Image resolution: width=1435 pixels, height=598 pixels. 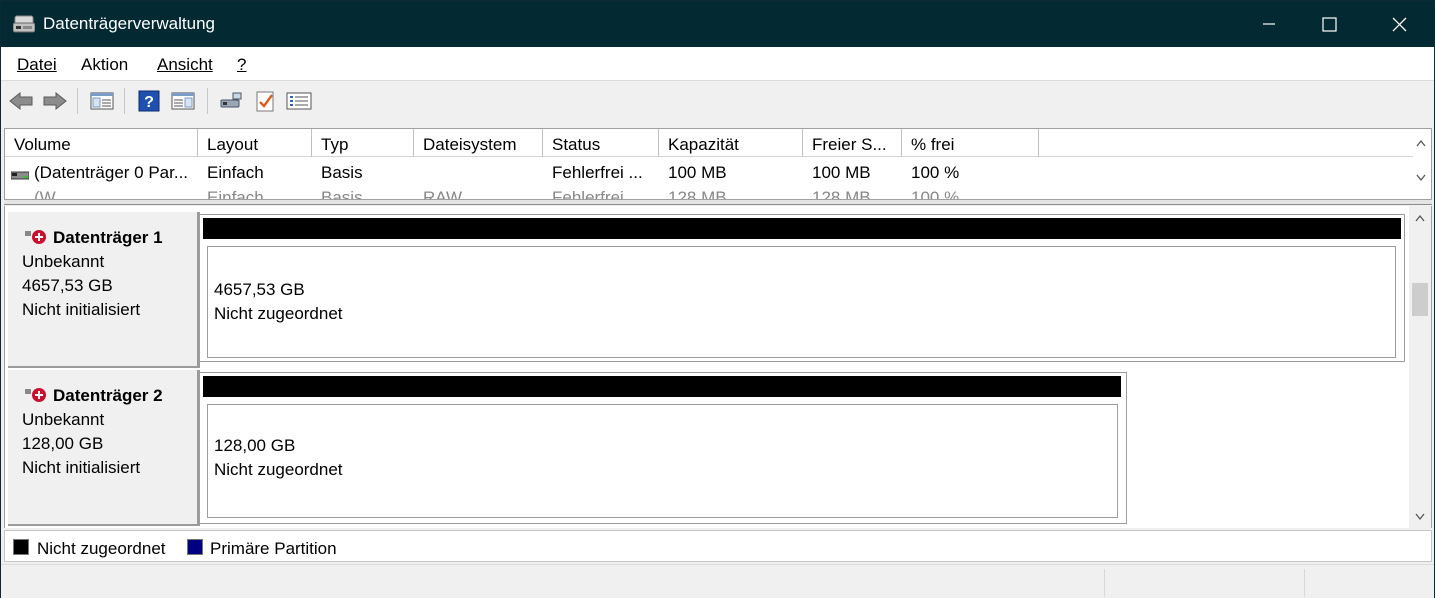 What do you see at coordinates (45, 194) in the screenshot?
I see `volume-name: (W` at bounding box center [45, 194].